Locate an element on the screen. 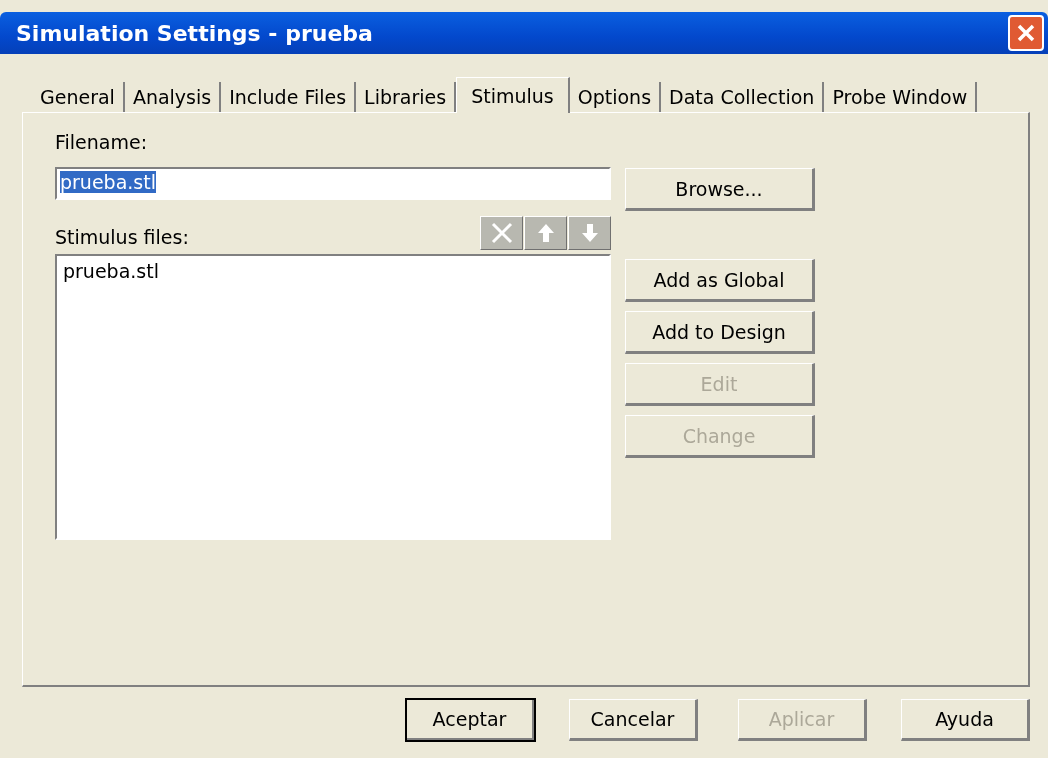 Image resolution: width=1048 pixels, height=758 pixels. action-button: Add as Global is located at coordinates (720, 280).